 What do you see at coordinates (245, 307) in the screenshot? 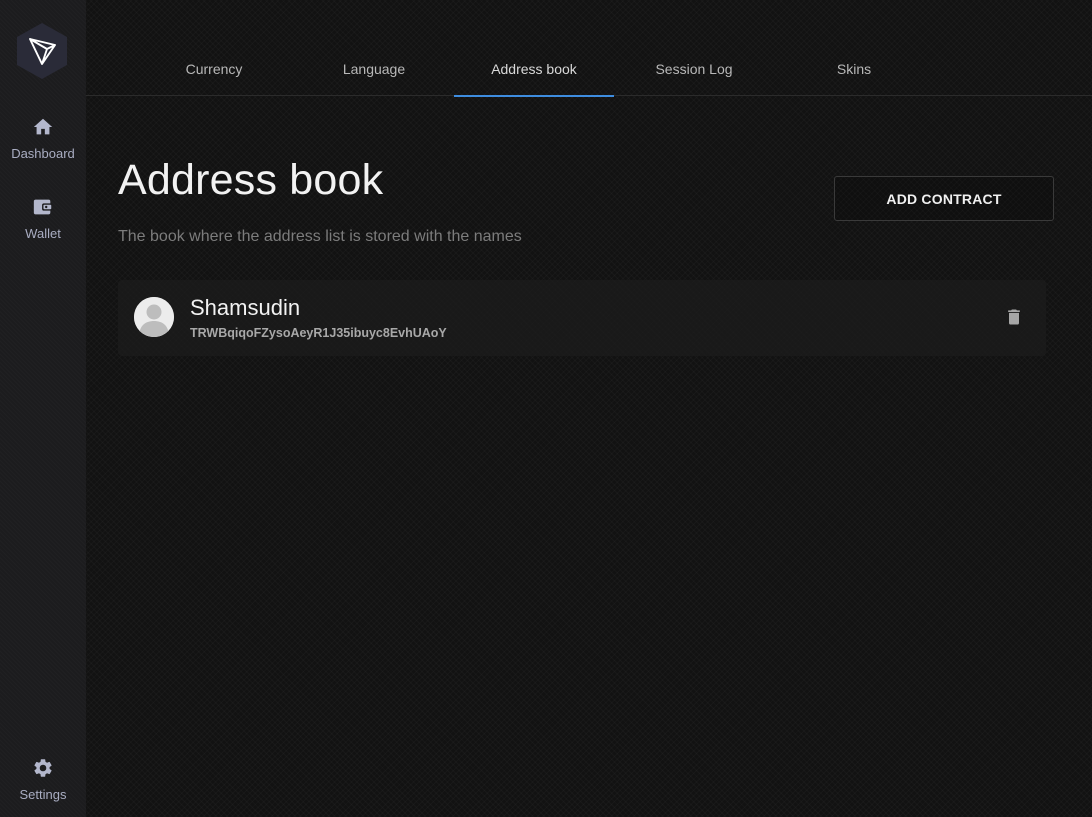
I see `contact-name: Shamsudin` at bounding box center [245, 307].